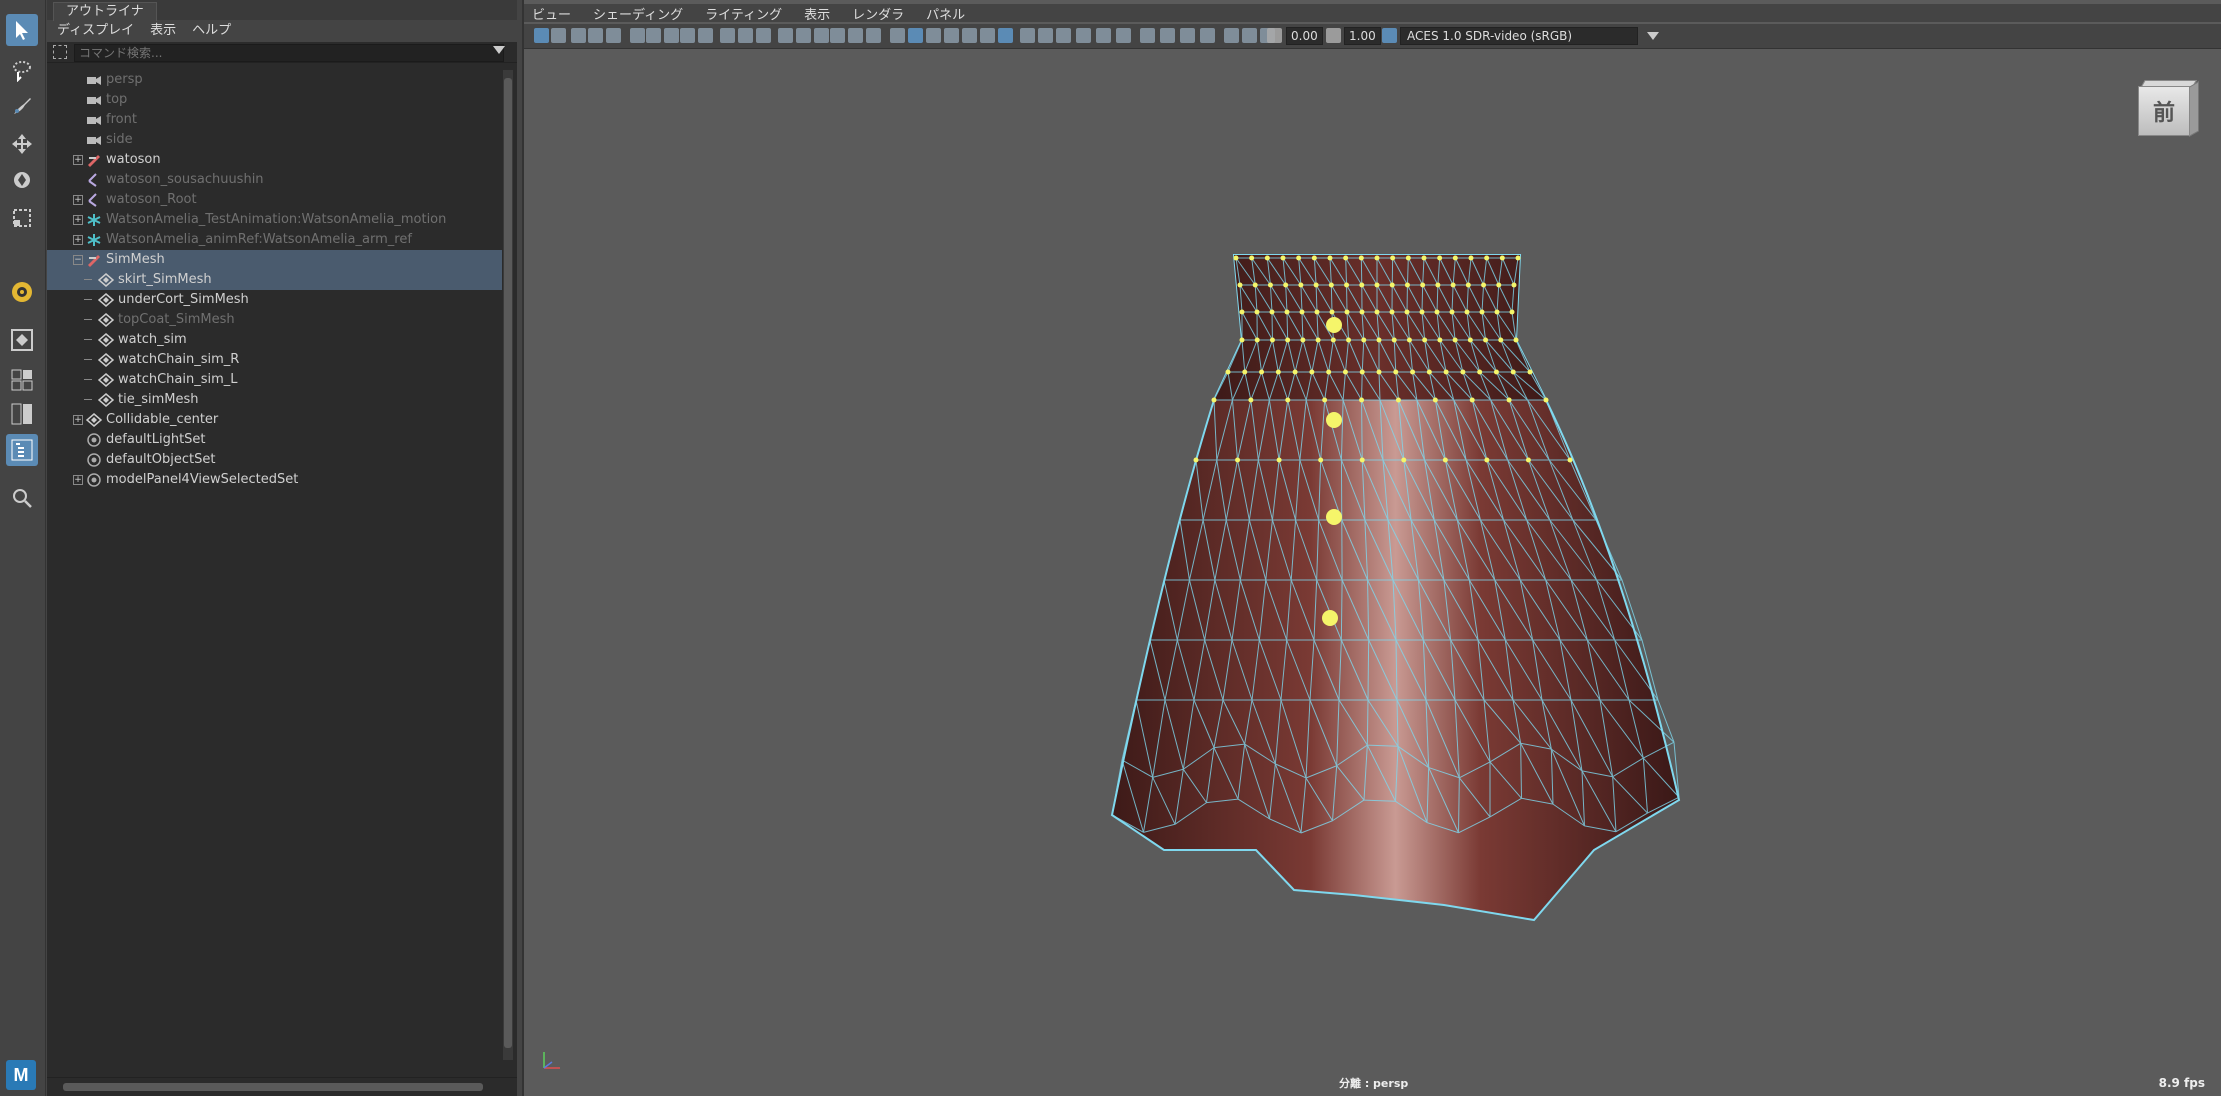 The height and width of the screenshot is (1096, 2221). Describe the element at coordinates (945, 13) in the screenshot. I see `menu-panels: パネル` at that location.